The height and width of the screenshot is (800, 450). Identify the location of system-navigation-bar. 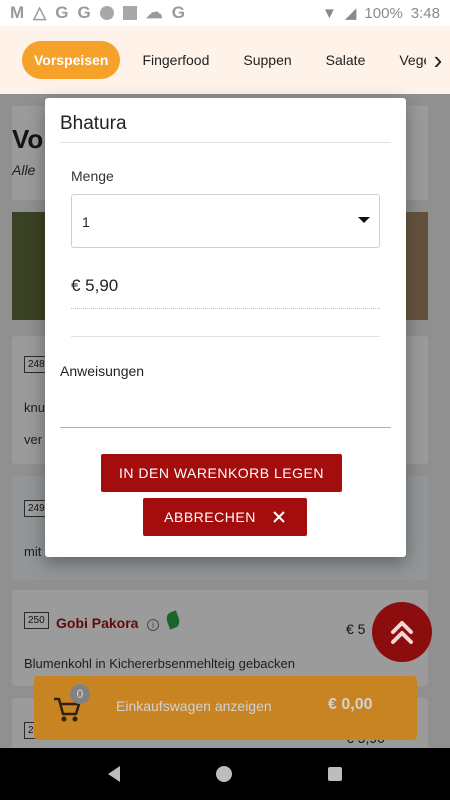
(225, 774).